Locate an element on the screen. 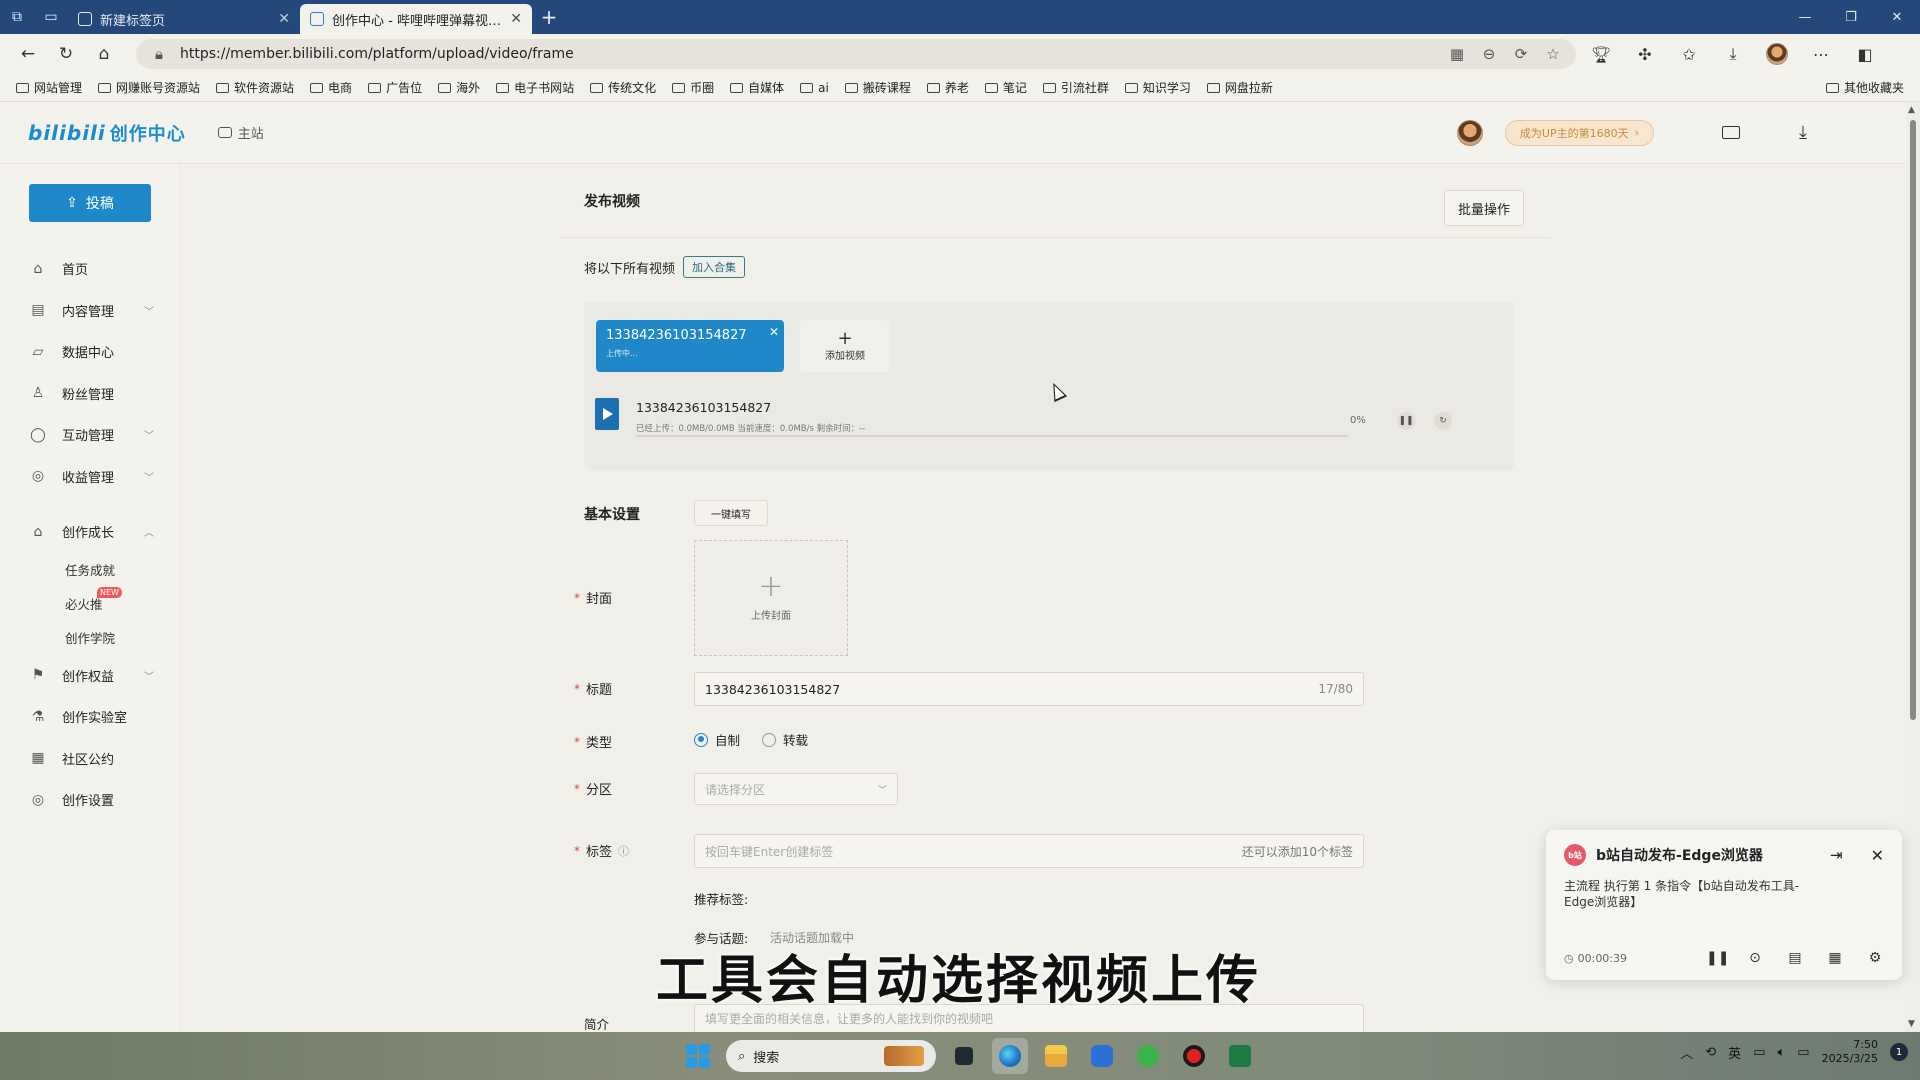 The width and height of the screenshot is (1920, 1080). home-icon: ⌂ is located at coordinates (104, 54).